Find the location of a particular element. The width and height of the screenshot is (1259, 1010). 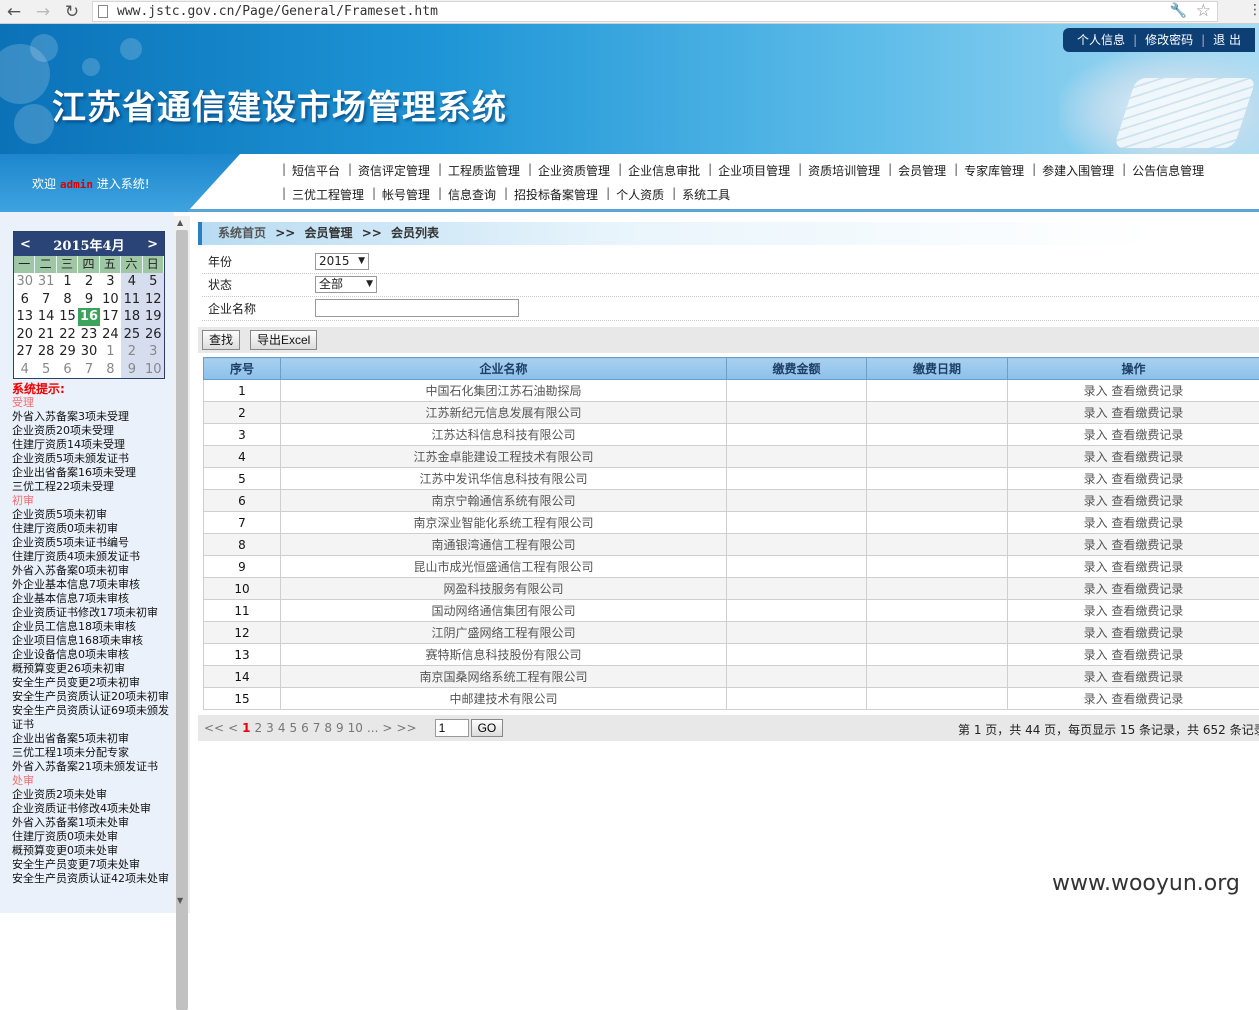

calendar-day: 25 is located at coordinates (131, 335).